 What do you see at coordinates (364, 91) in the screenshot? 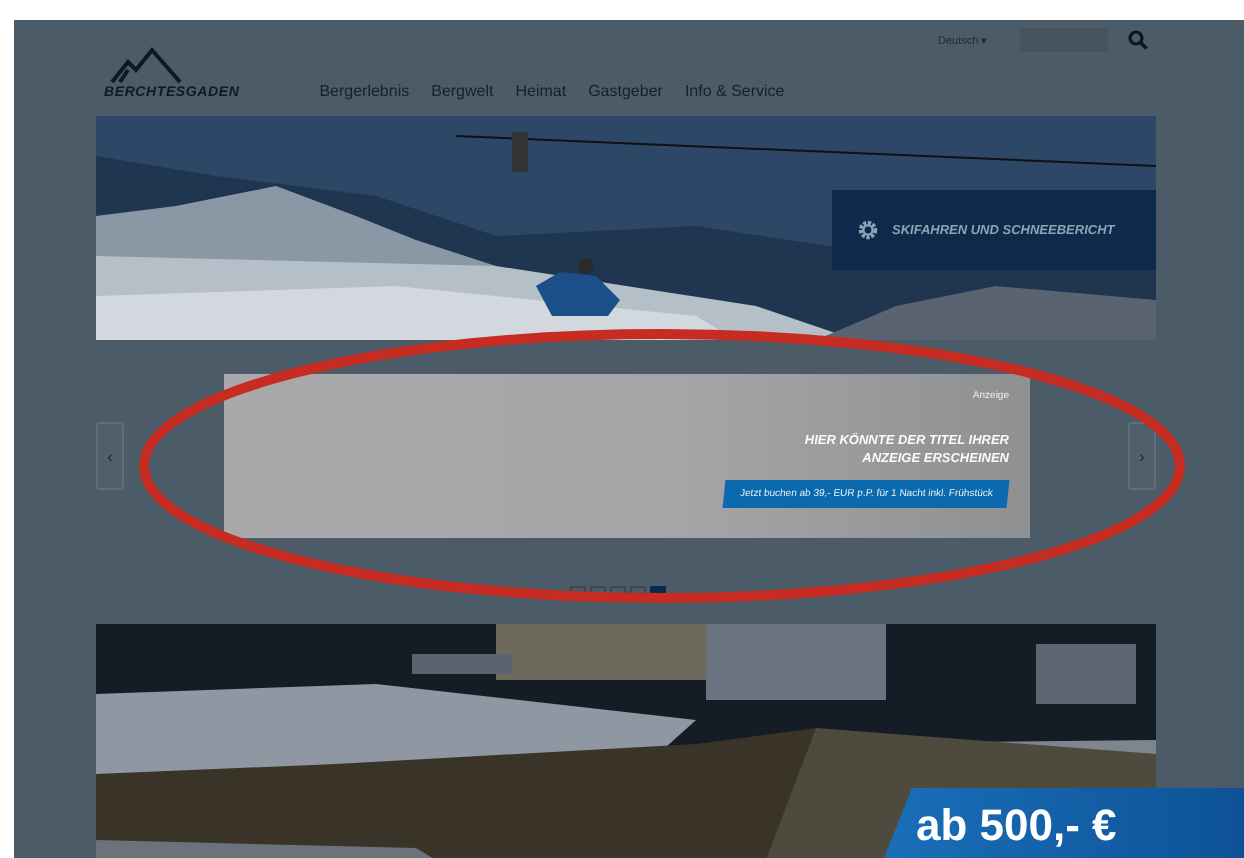
I see `nav-link: Bergerlebnis` at bounding box center [364, 91].